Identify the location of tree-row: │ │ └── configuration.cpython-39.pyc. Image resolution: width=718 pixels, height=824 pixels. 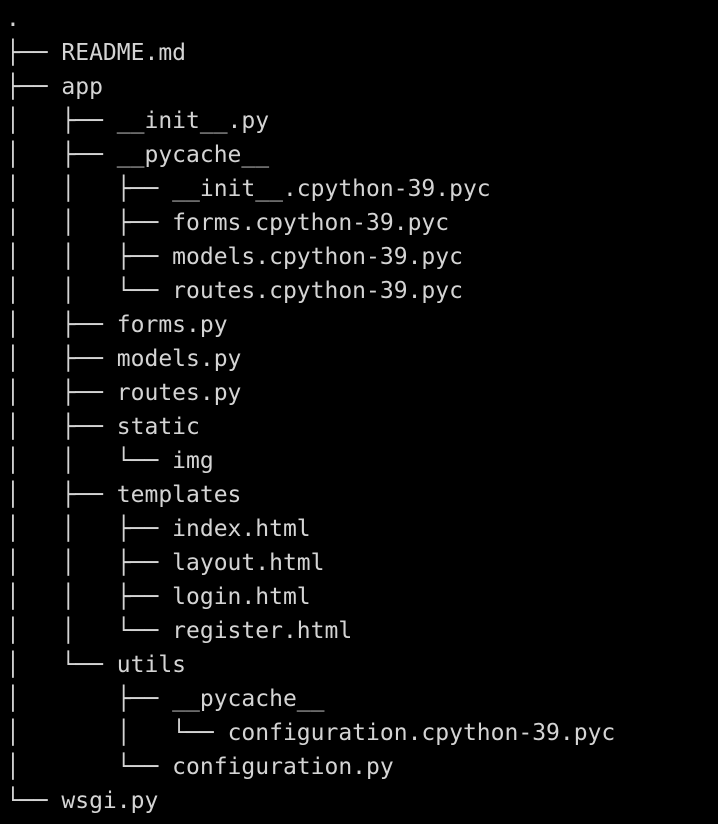
(310, 733).